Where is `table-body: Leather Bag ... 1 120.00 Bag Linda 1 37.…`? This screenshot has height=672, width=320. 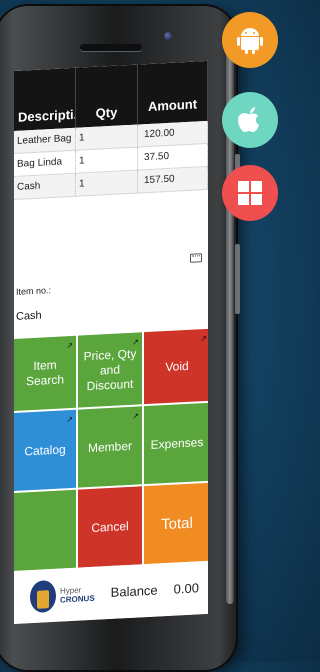 table-body: Leather Bag ... 1 120.00 Bag Linda 1 37.… is located at coordinates (111, 160).